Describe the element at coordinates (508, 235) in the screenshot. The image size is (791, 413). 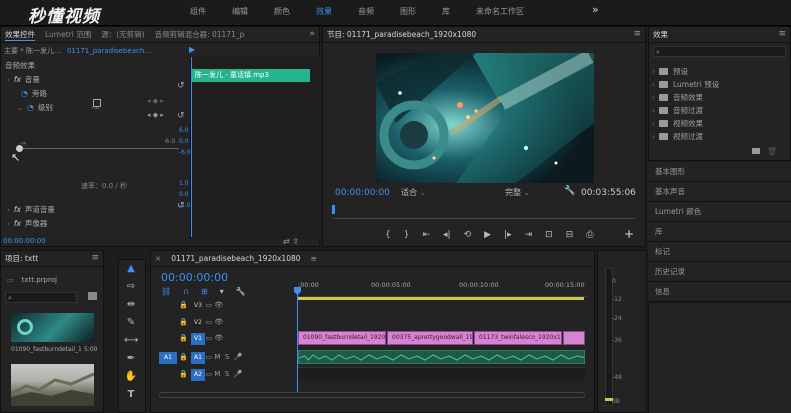
I see `step-forward-icon: |▸` at that location.